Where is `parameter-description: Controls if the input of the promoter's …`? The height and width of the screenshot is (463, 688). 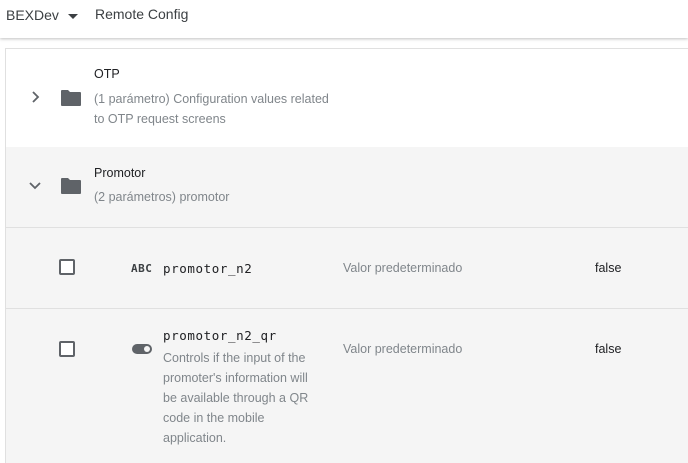 parameter-description: Controls if the input of the promoter's … is located at coordinates (236, 398).